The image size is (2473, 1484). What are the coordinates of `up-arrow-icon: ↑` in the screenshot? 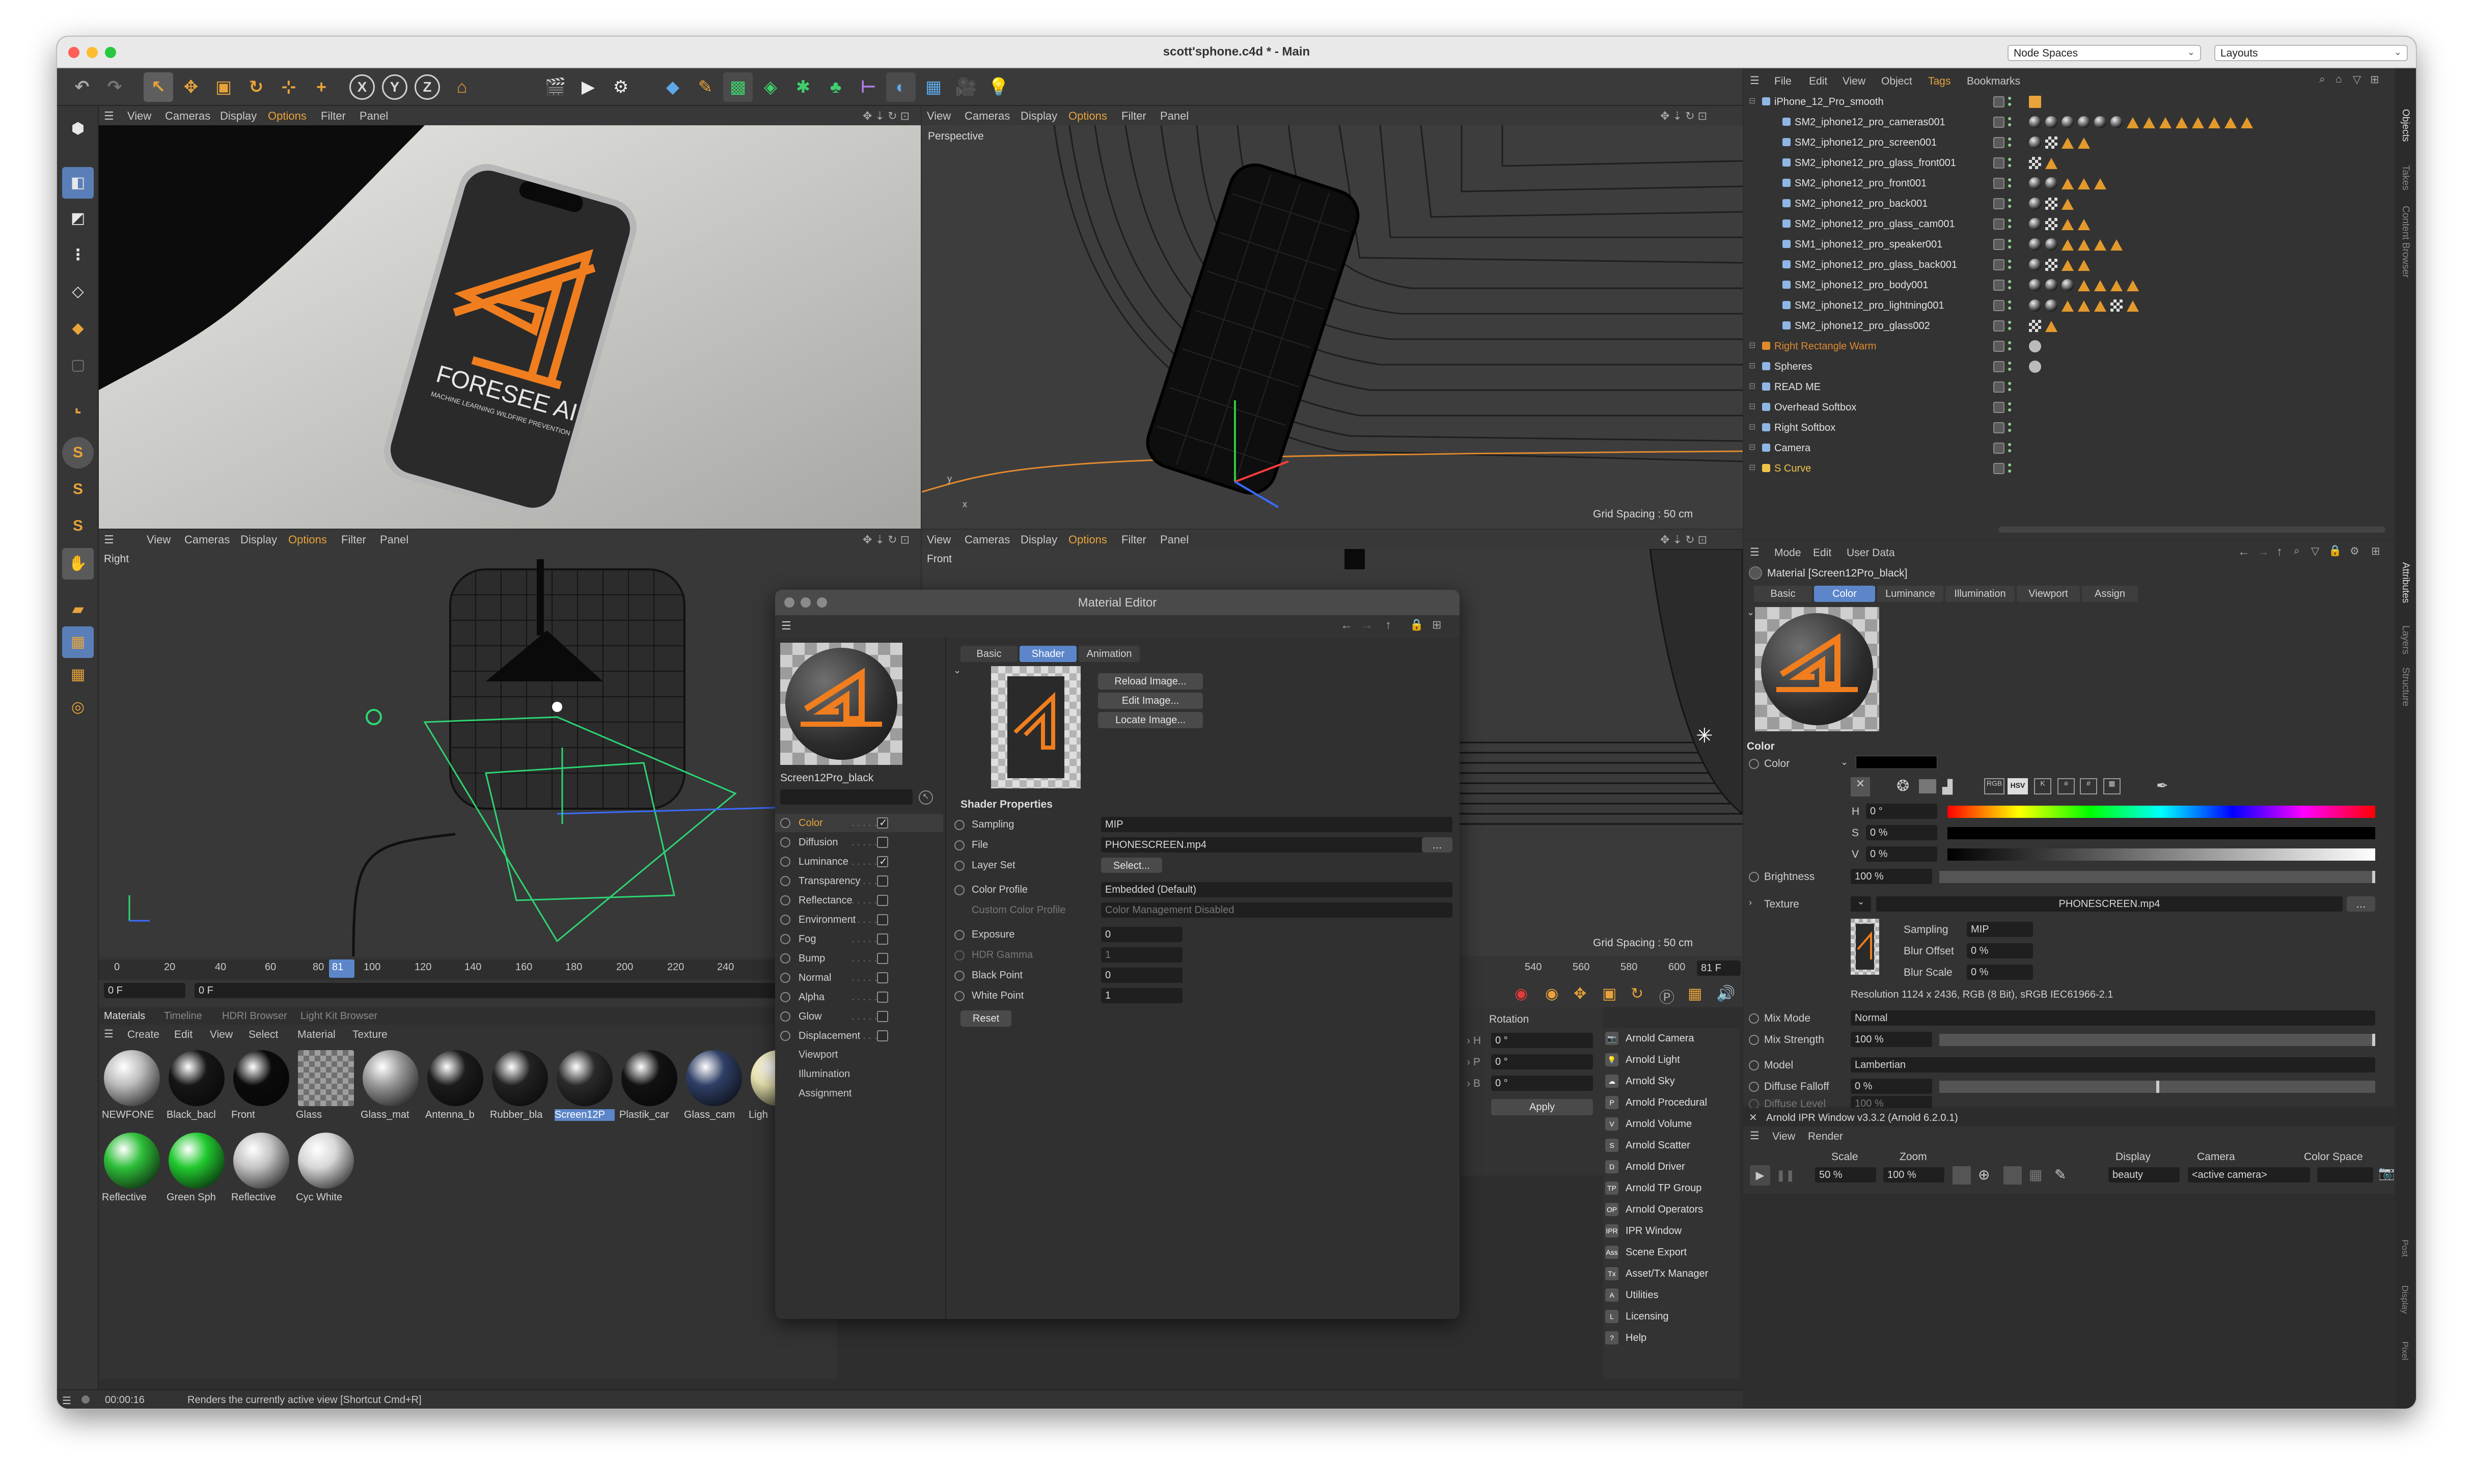 It's located at (2279, 552).